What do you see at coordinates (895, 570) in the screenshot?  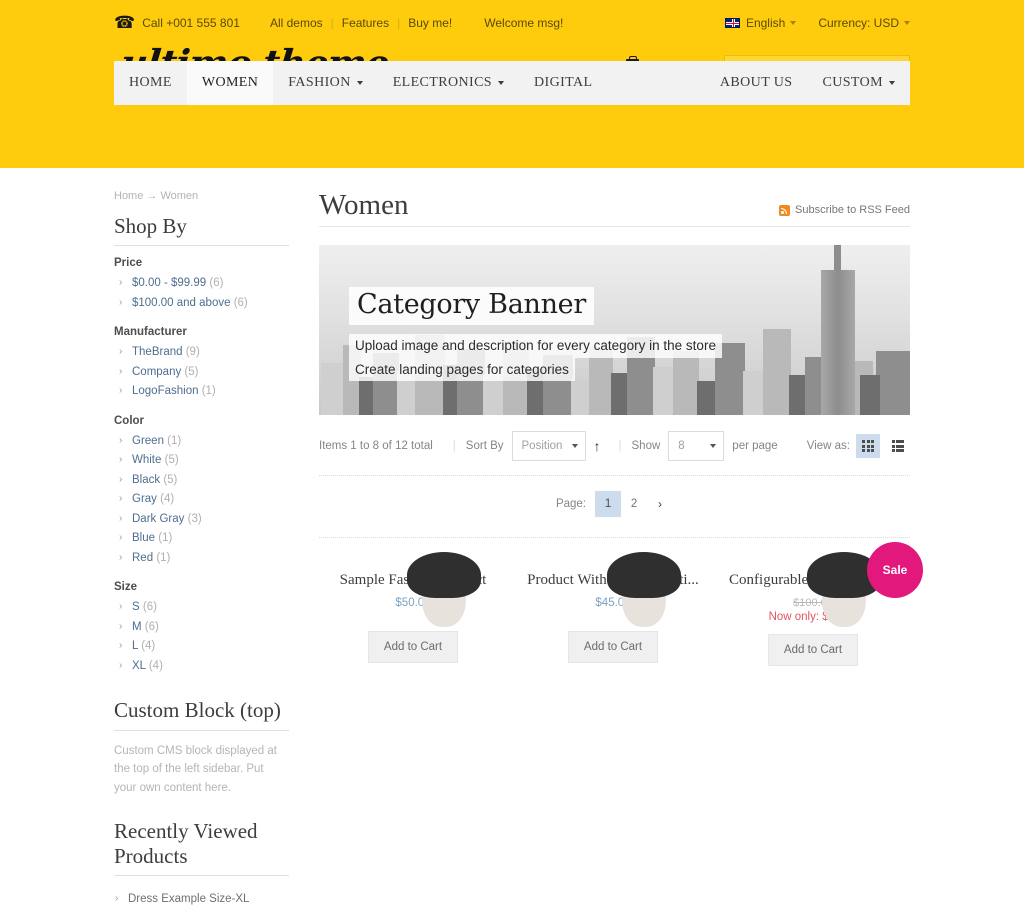 I see `sale-badge: Sale` at bounding box center [895, 570].